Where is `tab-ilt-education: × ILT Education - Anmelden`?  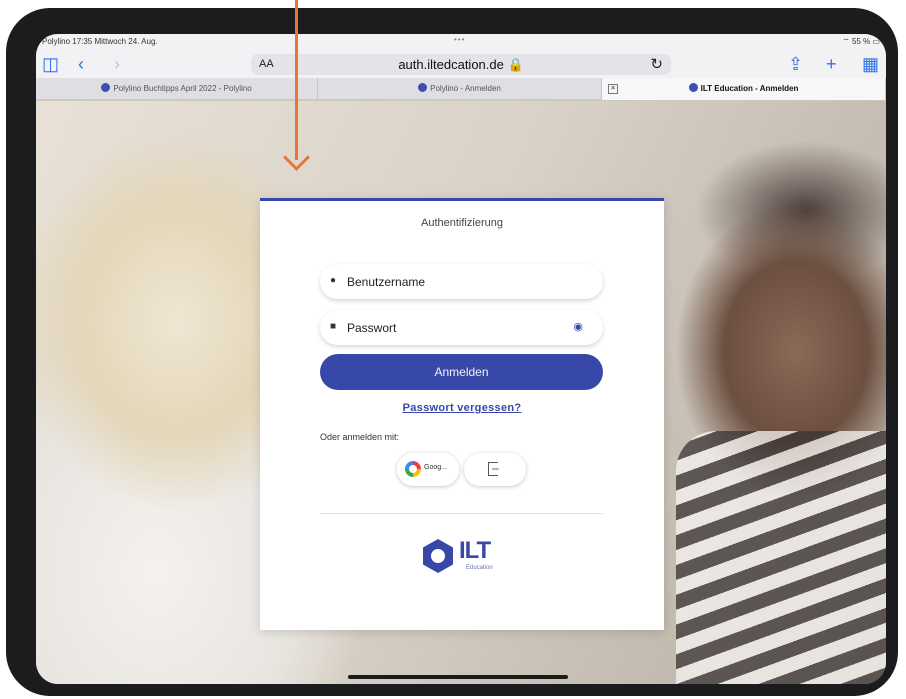 tab-ilt-education: × ILT Education - Anmelden is located at coordinates (744, 89).